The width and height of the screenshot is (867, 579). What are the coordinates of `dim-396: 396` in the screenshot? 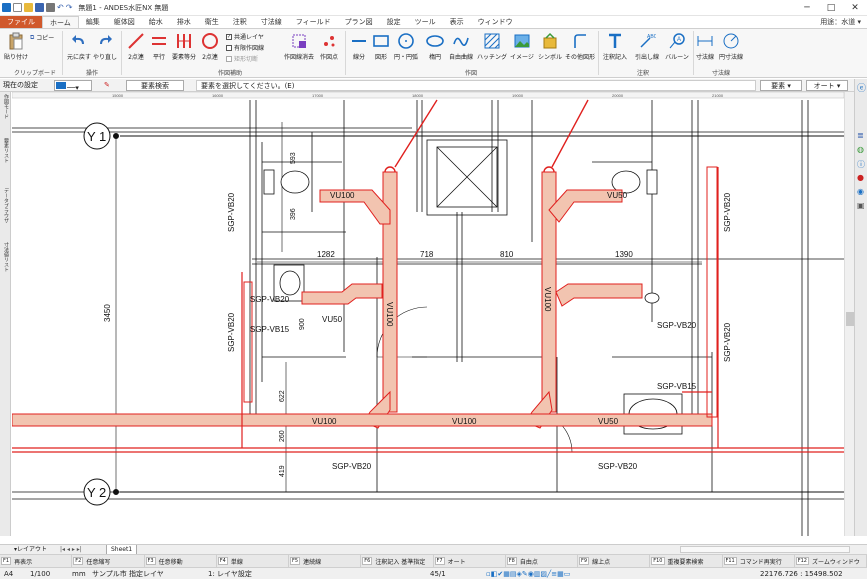 It's located at (293, 214).